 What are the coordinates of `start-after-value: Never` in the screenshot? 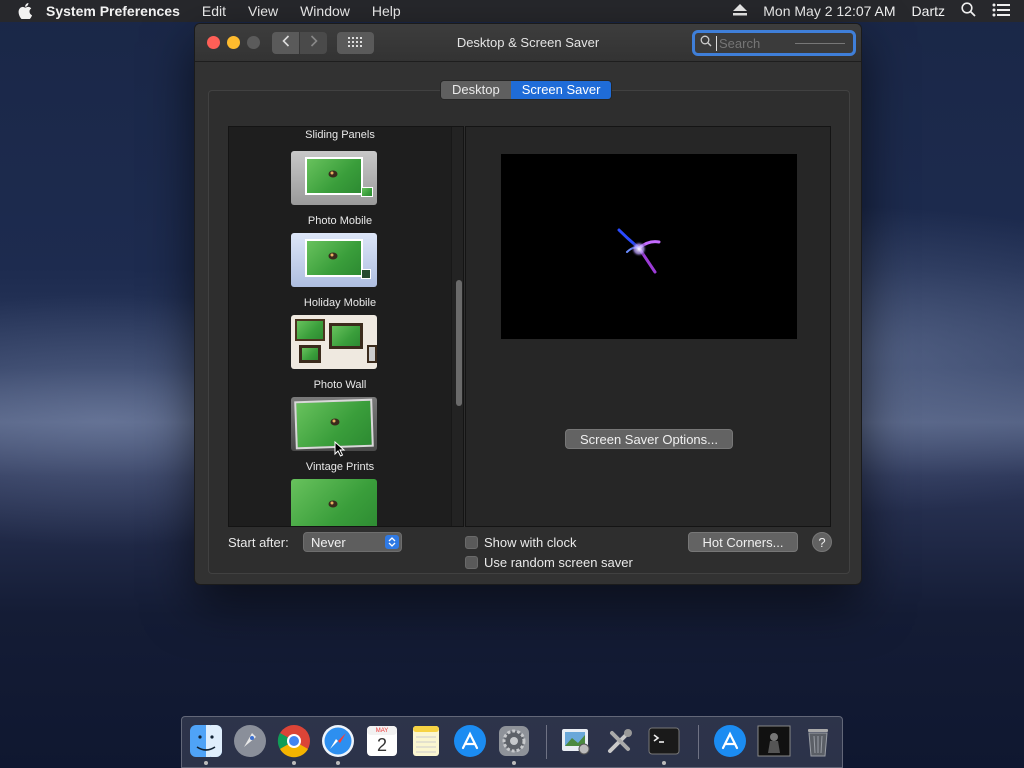 It's located at (328, 542).